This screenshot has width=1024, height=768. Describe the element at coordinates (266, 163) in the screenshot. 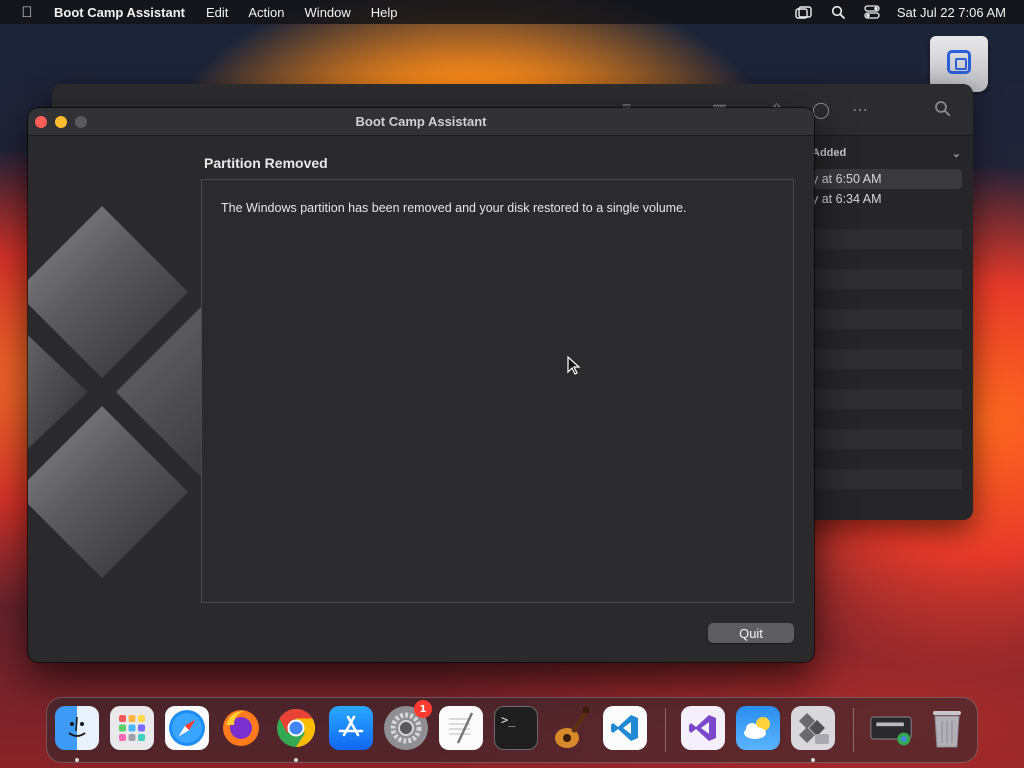

I see `page-title: Partition Removed` at that location.